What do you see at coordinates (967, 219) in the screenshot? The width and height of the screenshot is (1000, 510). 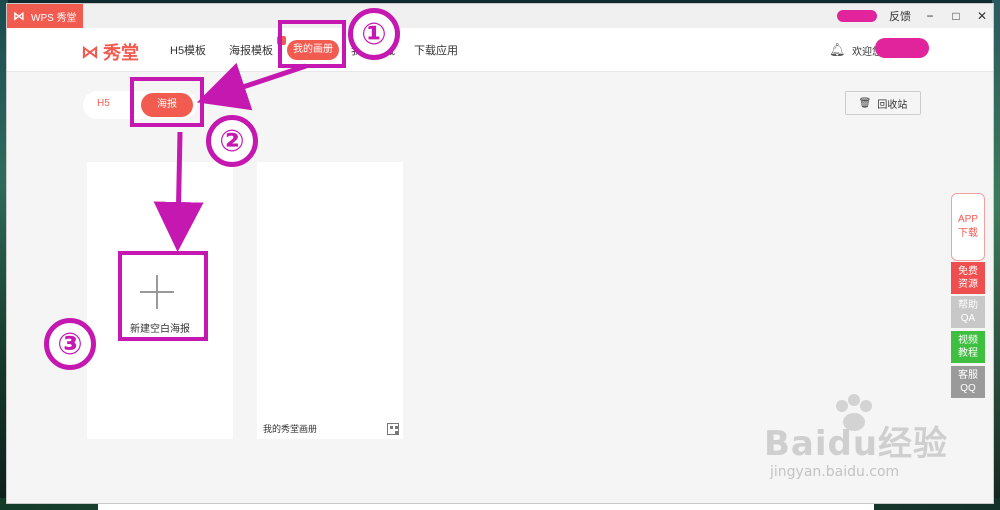 I see `app-download-line1: APP` at bounding box center [967, 219].